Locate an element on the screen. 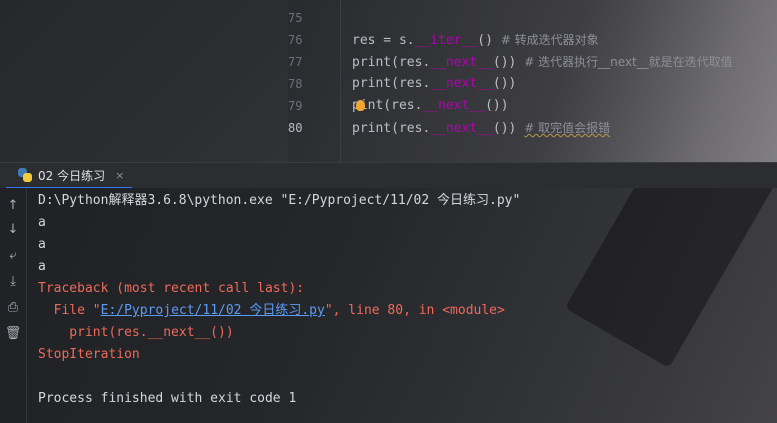 Image resolution: width=777 pixels, height=423 pixels. line-number: 76 is located at coordinates (295, 40).